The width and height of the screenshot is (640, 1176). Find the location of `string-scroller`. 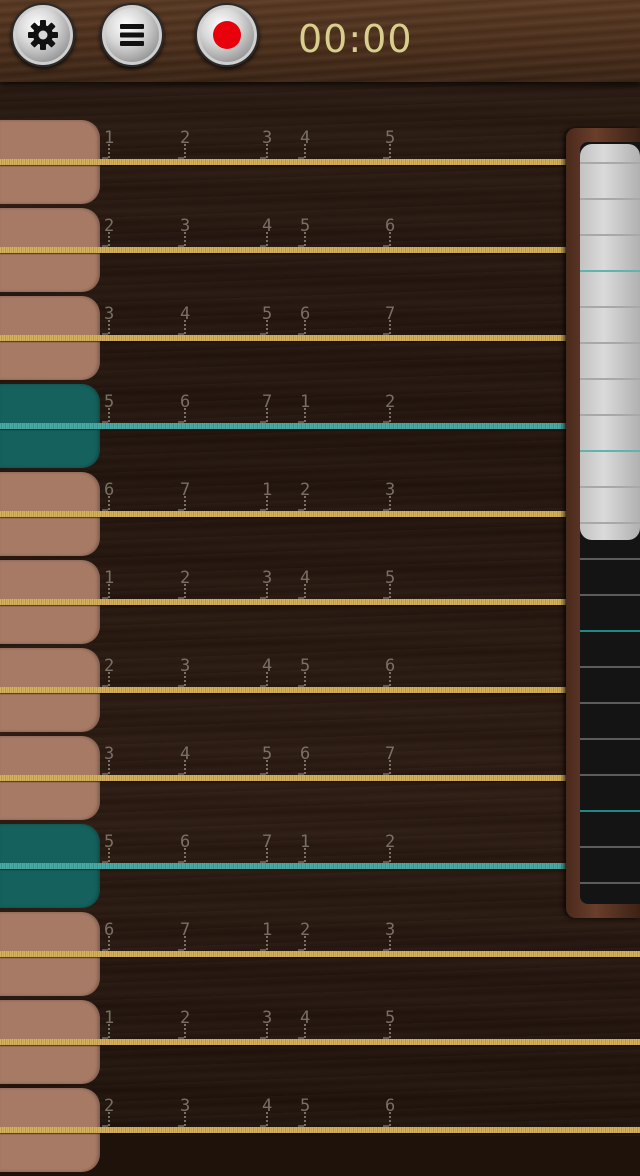

string-scroller is located at coordinates (603, 523).